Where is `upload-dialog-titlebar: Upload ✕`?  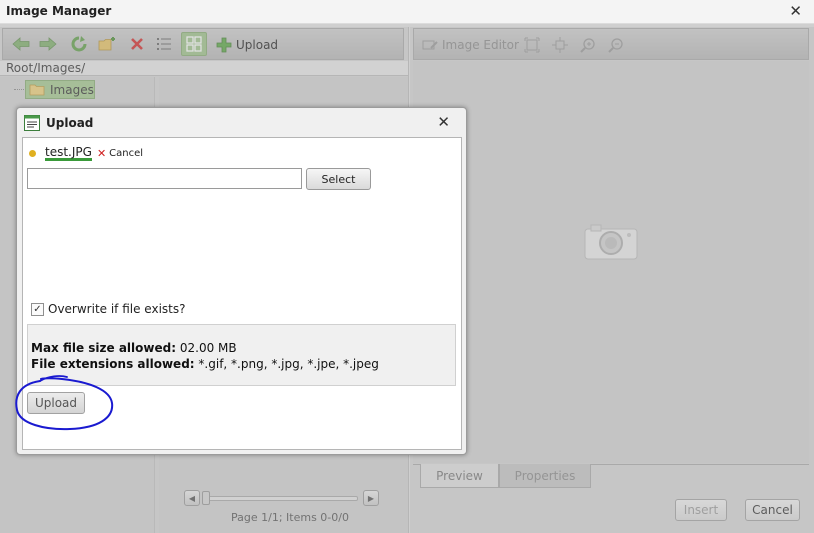 upload-dialog-titlebar: Upload ✕ is located at coordinates (241, 122).